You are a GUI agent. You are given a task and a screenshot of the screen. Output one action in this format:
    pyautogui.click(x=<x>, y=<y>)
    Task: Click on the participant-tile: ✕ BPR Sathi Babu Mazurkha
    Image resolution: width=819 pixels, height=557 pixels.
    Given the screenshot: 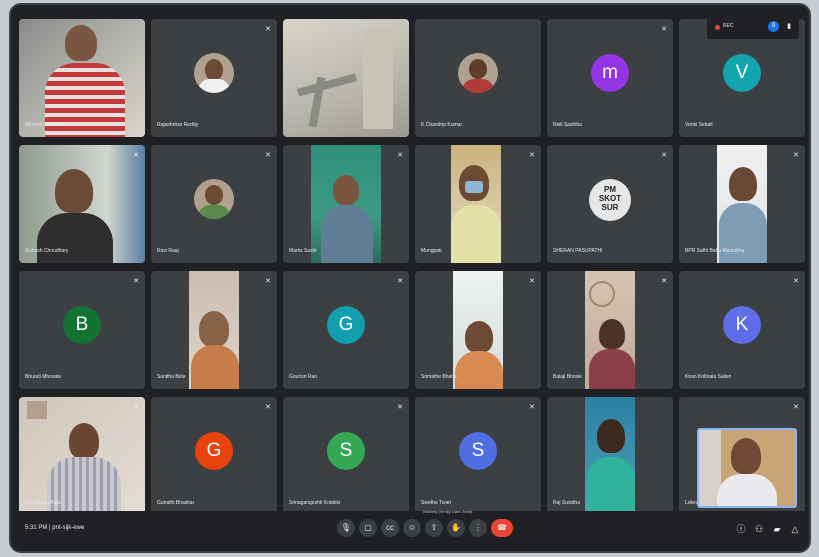 What is the action you would take?
    pyautogui.click(x=742, y=204)
    